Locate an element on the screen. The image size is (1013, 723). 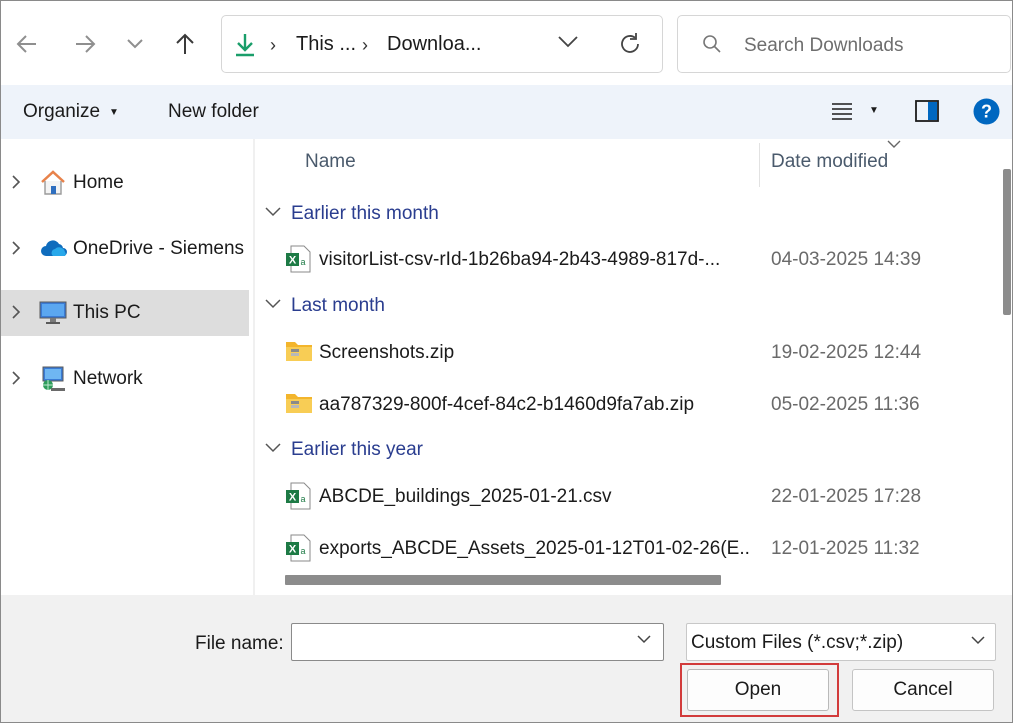
column-header-name: Name is located at coordinates (330, 162).